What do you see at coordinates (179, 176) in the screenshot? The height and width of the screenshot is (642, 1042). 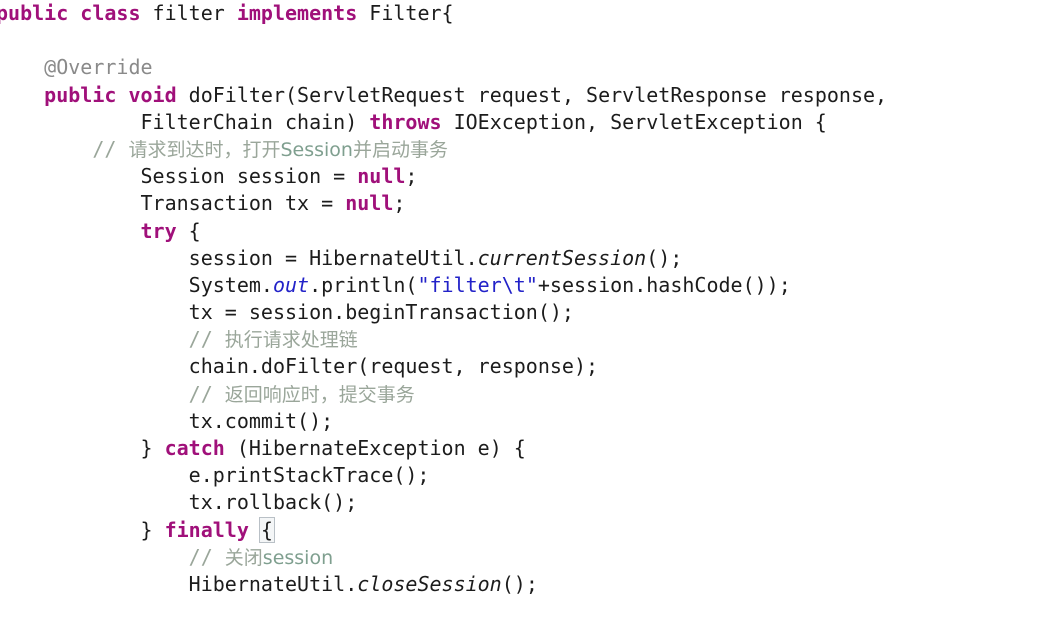 I see `code-token-plain: Session session =` at bounding box center [179, 176].